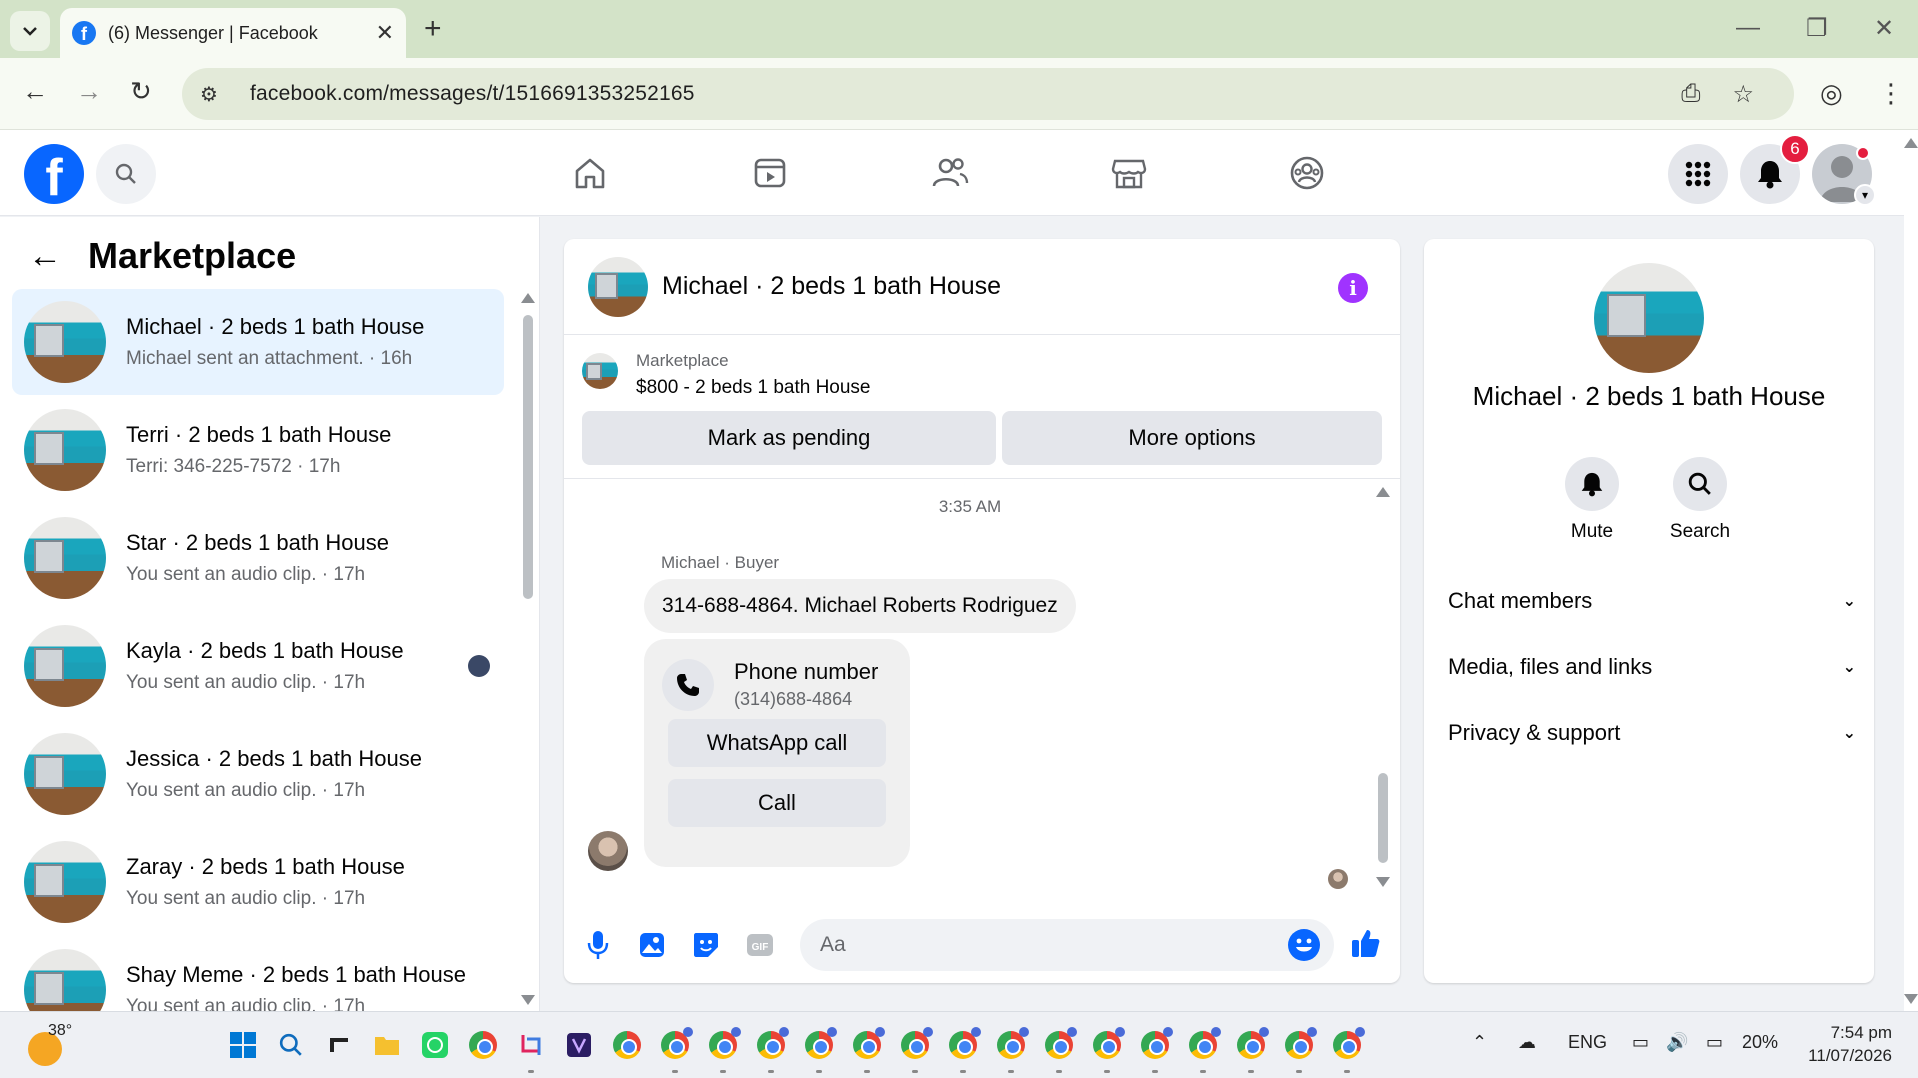  What do you see at coordinates (1652, 733) in the screenshot?
I see `privacy-support-section: Privacy & support ⌄` at bounding box center [1652, 733].